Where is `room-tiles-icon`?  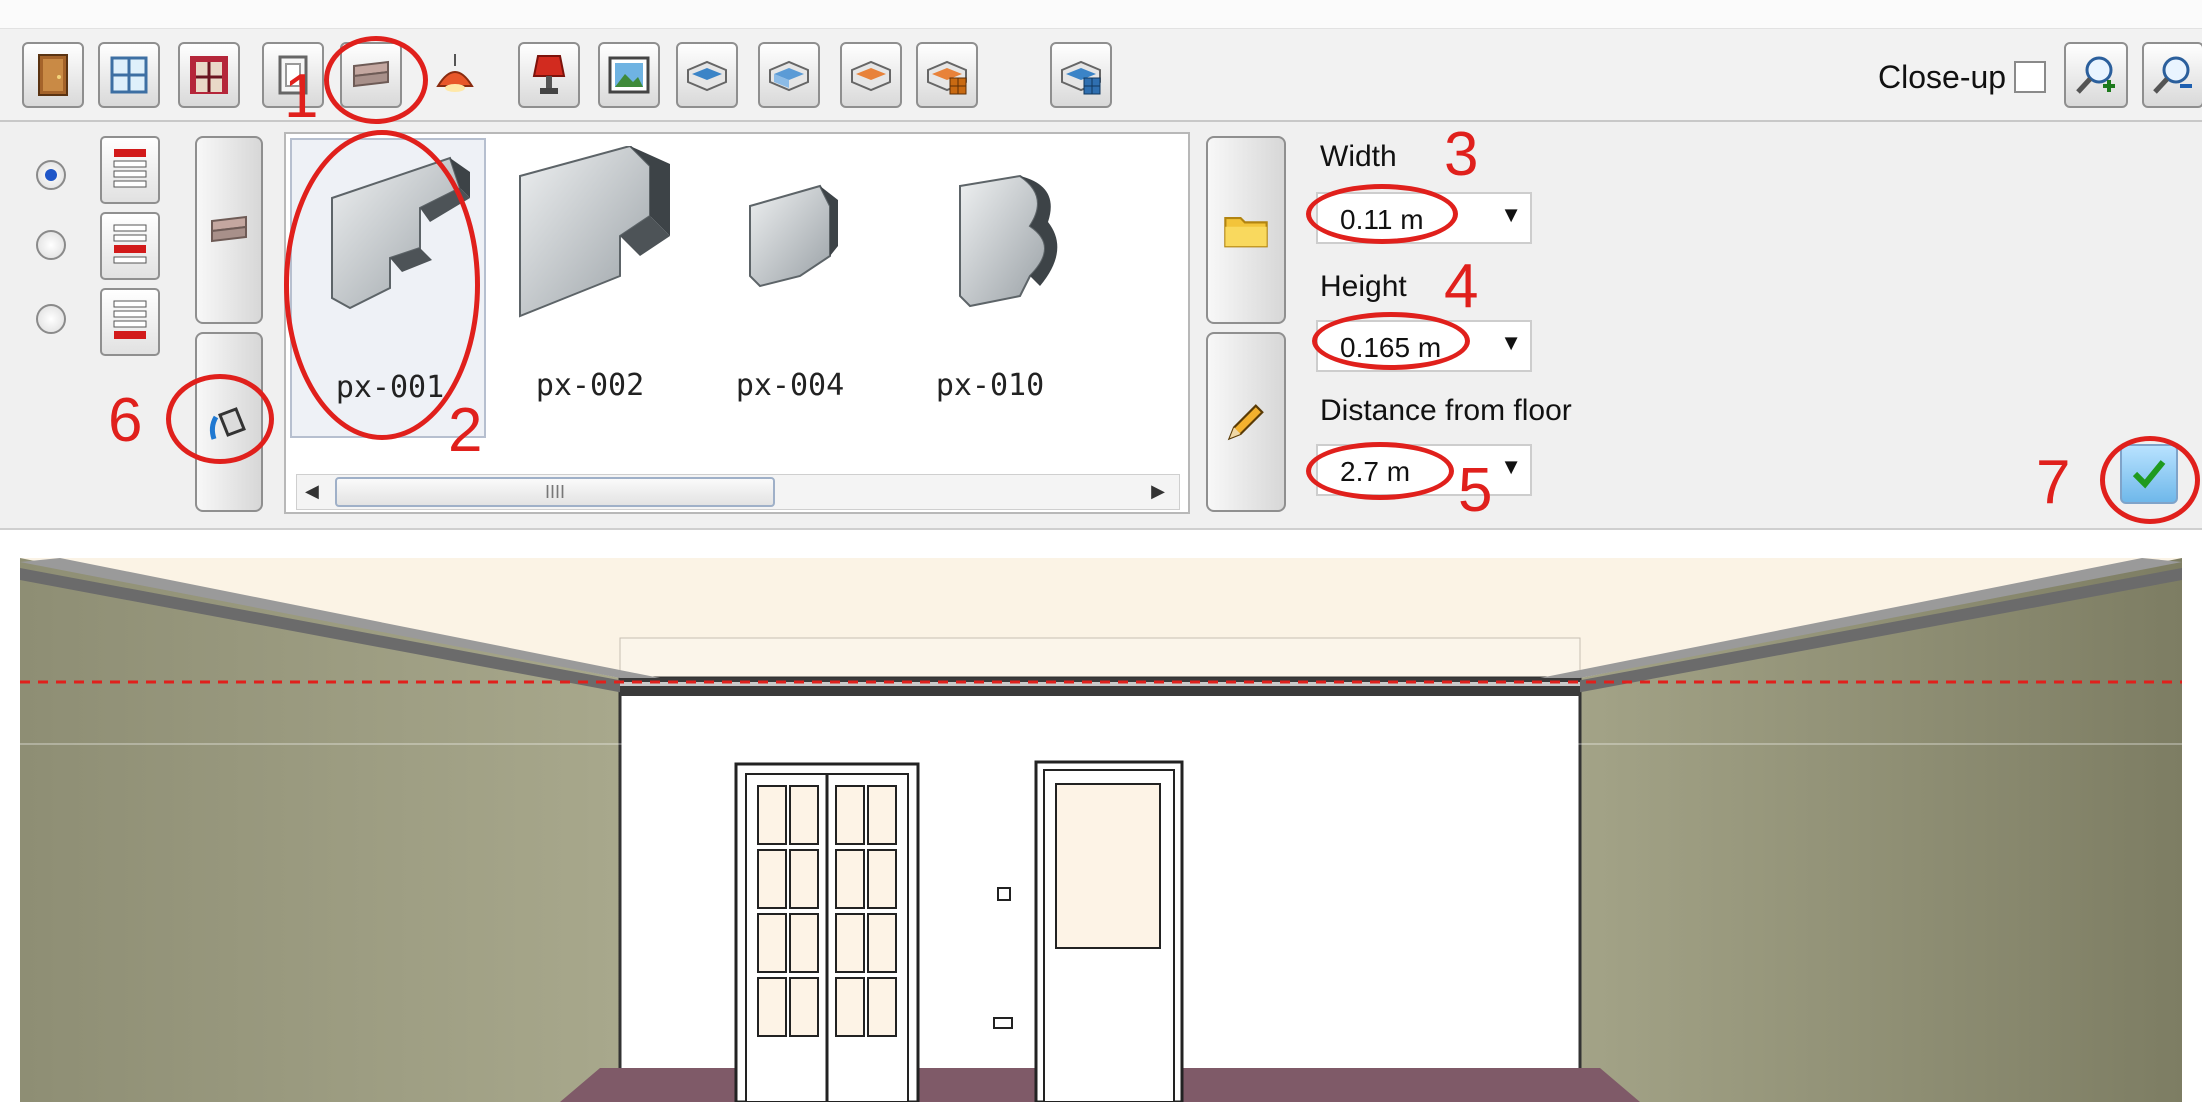 room-tiles-icon is located at coordinates (947, 77).